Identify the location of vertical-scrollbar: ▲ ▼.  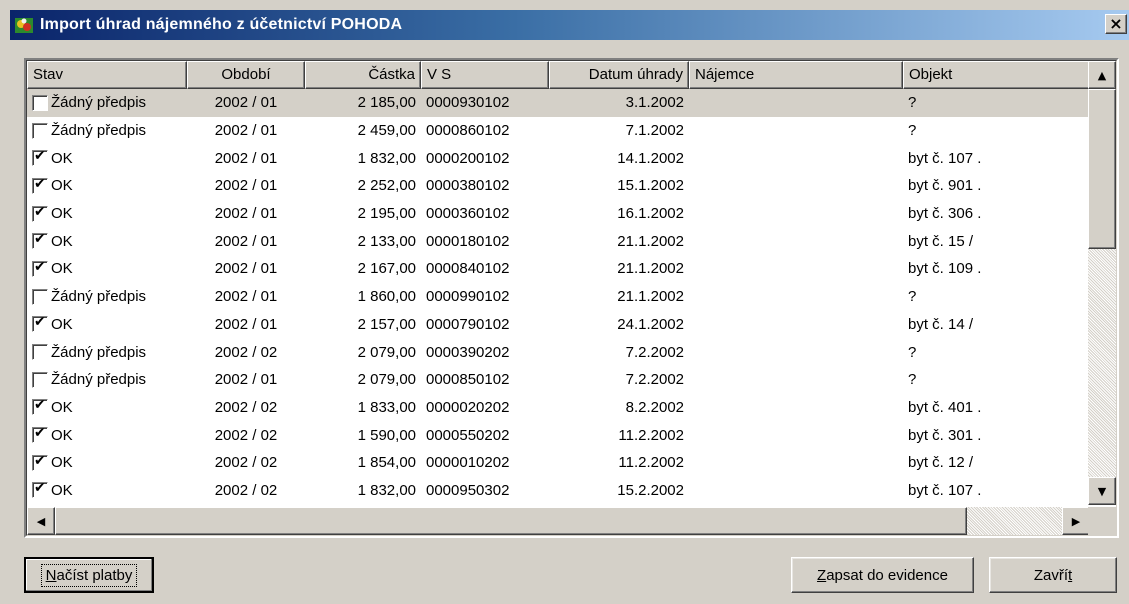
(1102, 283).